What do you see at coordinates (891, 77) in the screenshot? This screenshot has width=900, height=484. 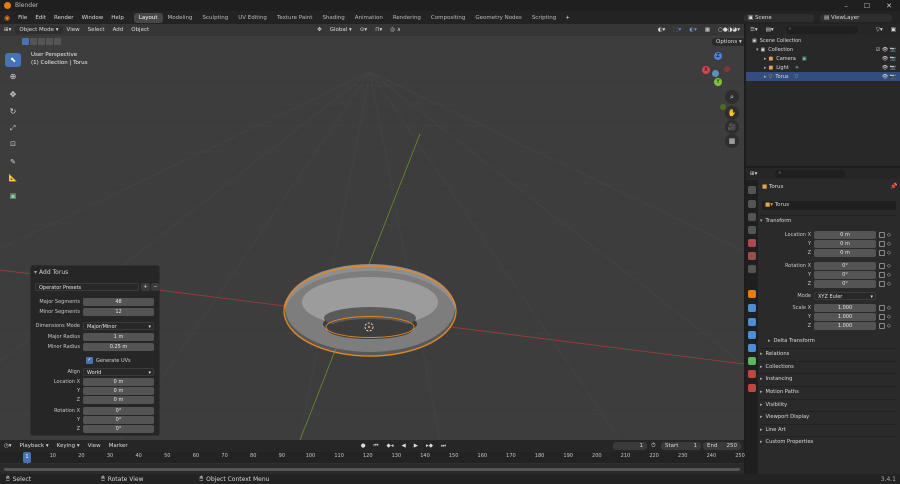 I see `torus-visibility-icon: 👁 📷` at bounding box center [891, 77].